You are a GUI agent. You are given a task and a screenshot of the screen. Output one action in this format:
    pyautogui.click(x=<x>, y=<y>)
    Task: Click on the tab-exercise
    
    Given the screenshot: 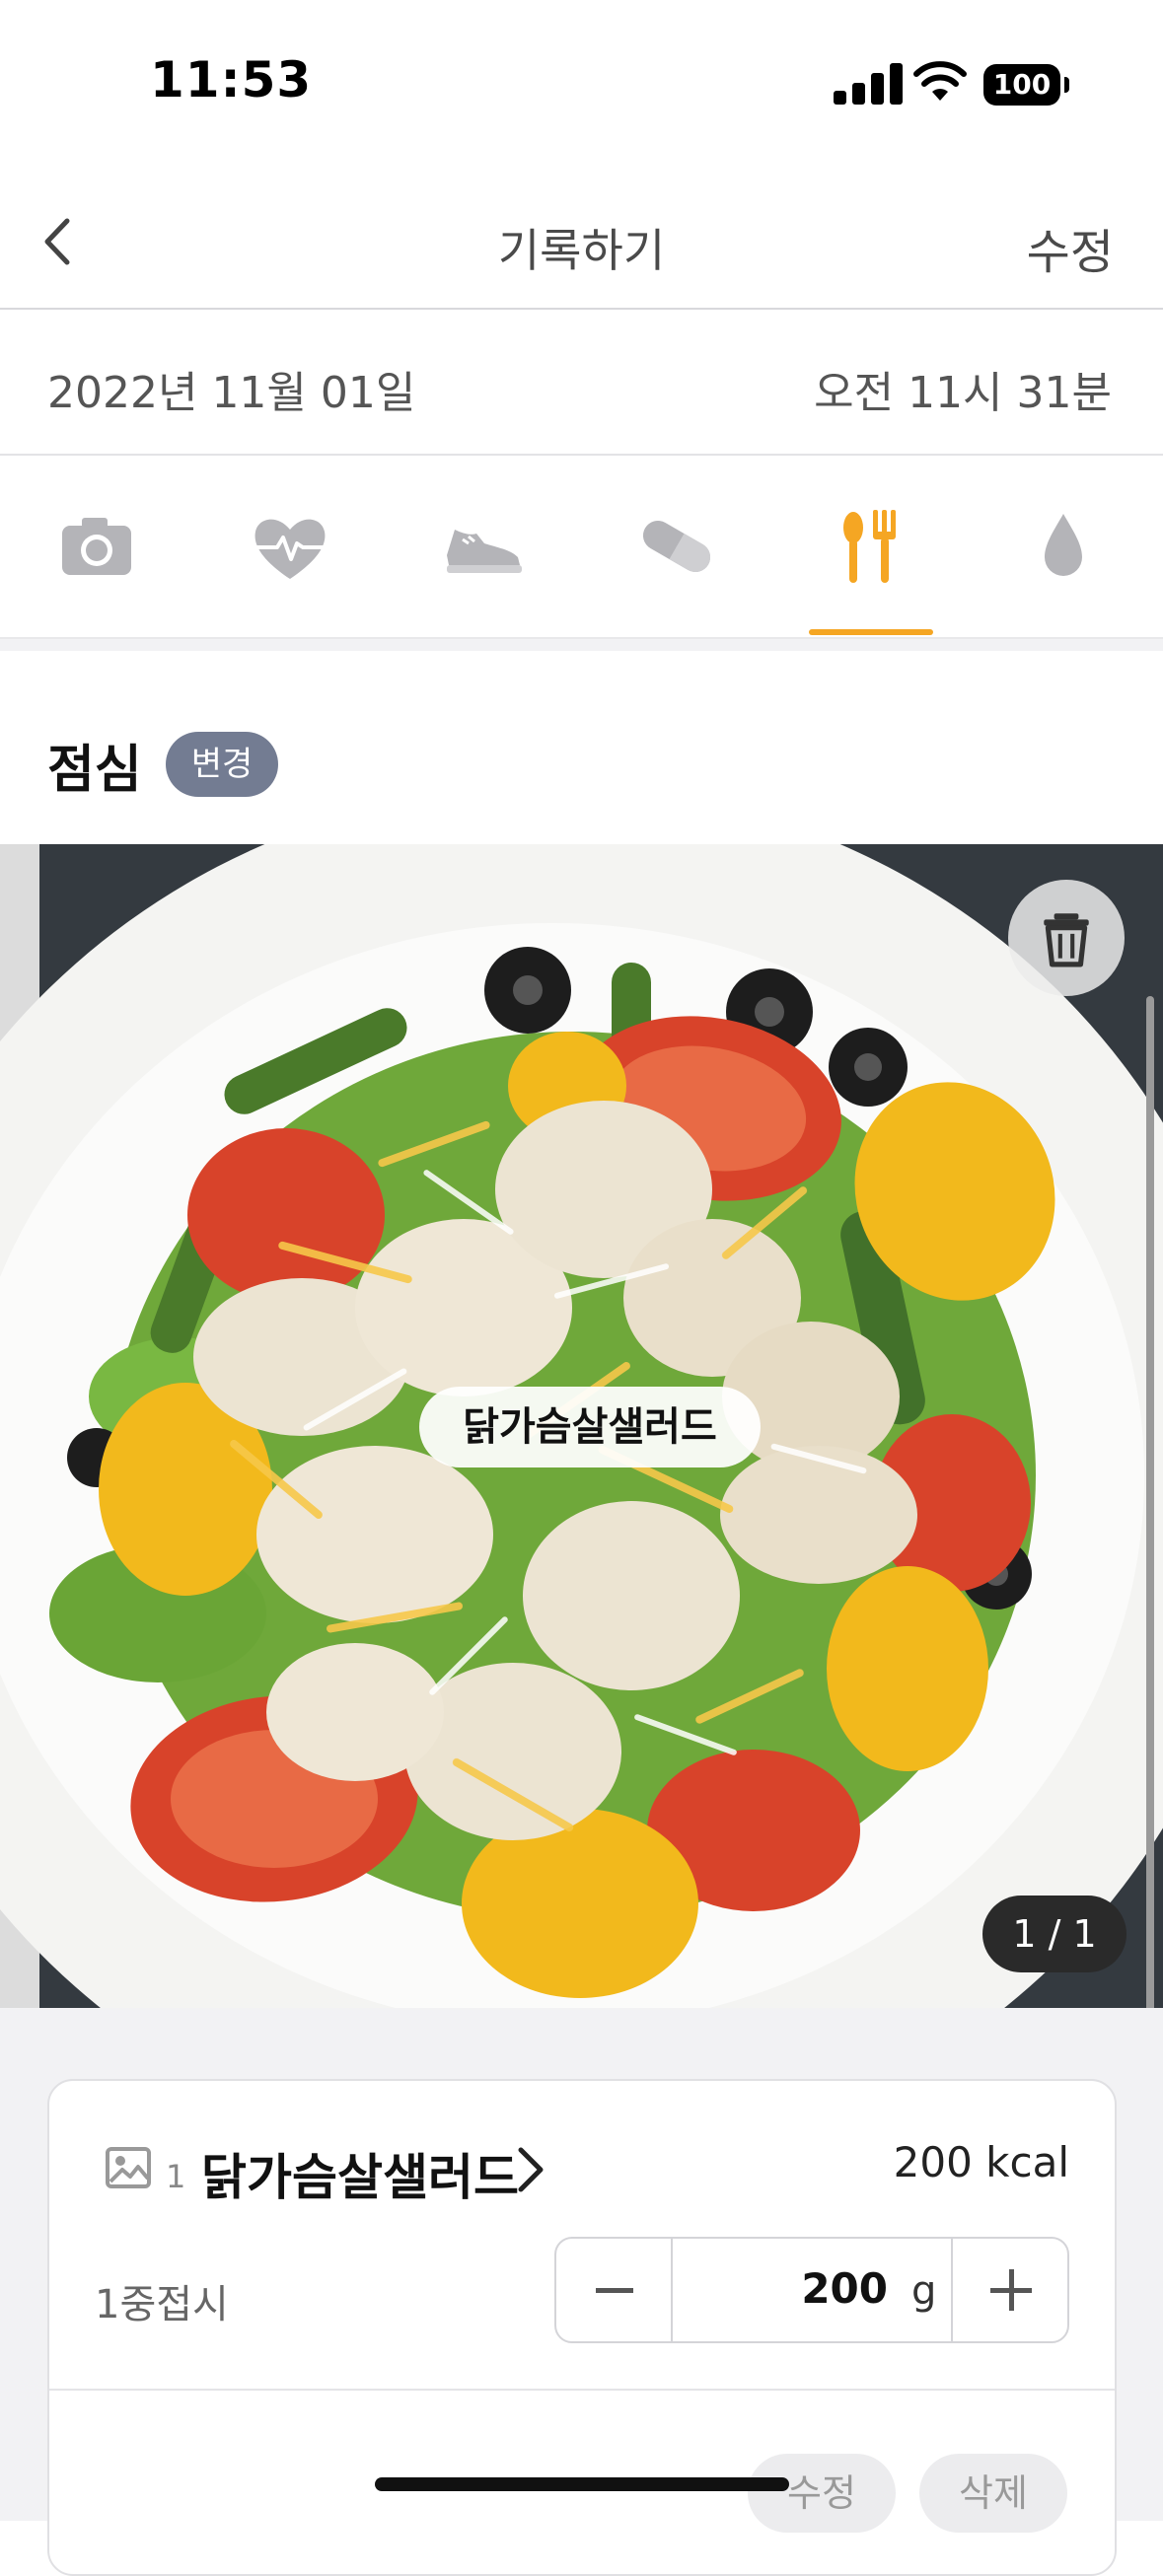 What is the action you would take?
    pyautogui.click(x=483, y=546)
    